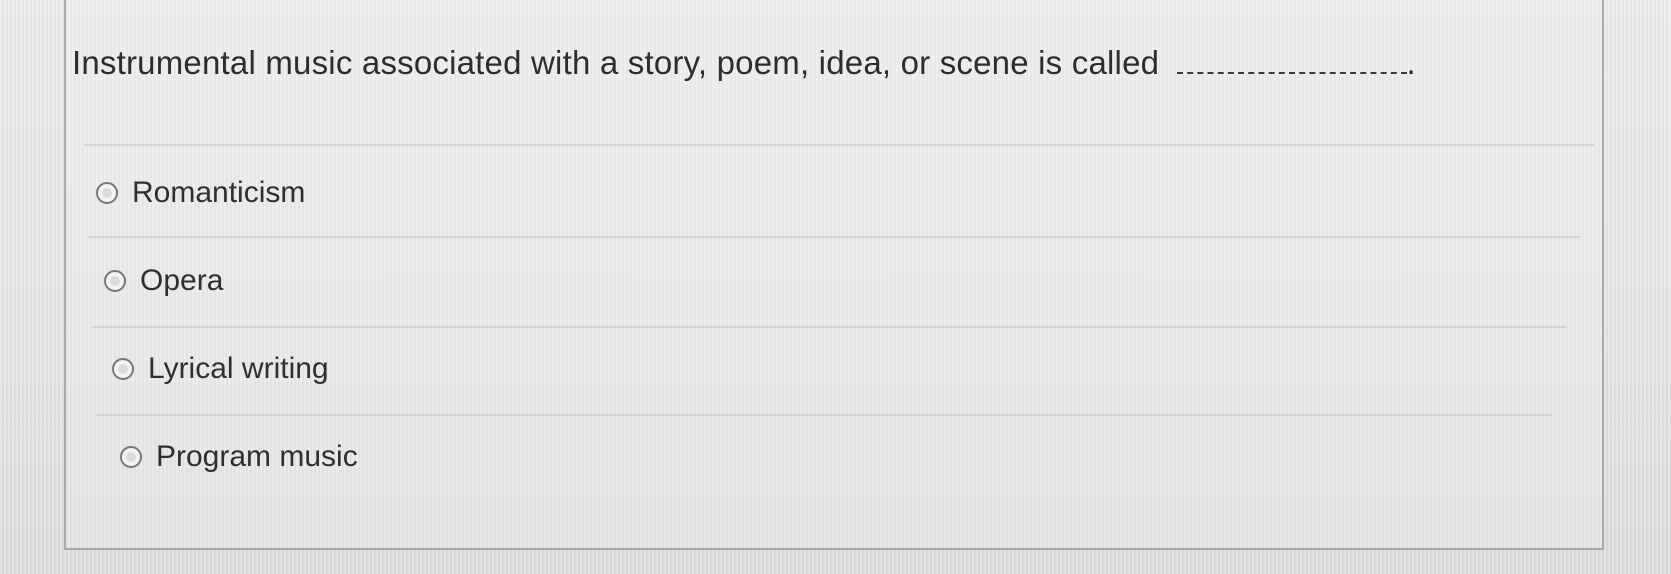  I want to click on option-opera: Opera, so click(163, 281).